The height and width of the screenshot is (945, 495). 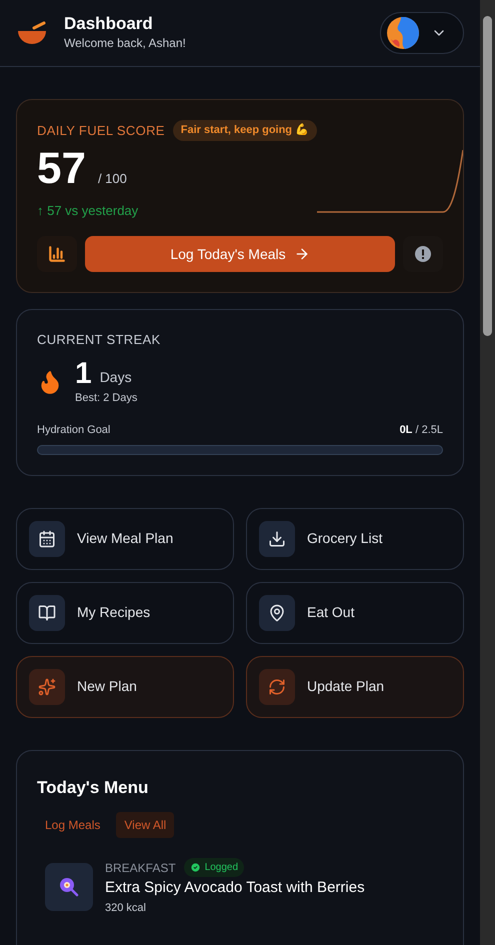 I want to click on menu-tab: View All, so click(x=145, y=825).